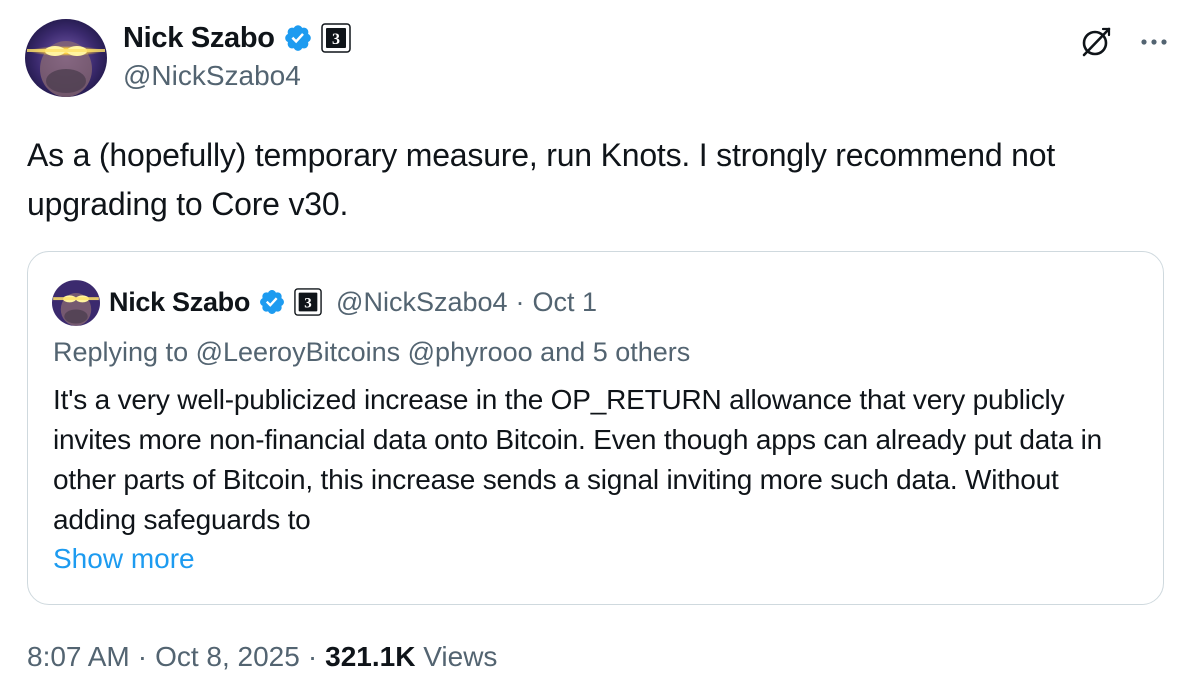 Image resolution: width=1200 pixels, height=696 pixels. I want to click on tweet-meta: 8:07 AM · Oct 8, 2025 · 321.1K Views, so click(262, 657).